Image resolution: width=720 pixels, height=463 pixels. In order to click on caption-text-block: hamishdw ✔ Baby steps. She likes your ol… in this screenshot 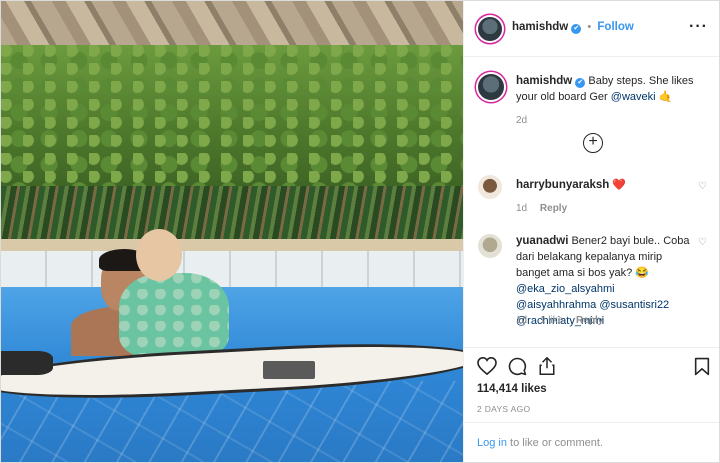, I will do `click(611, 89)`.